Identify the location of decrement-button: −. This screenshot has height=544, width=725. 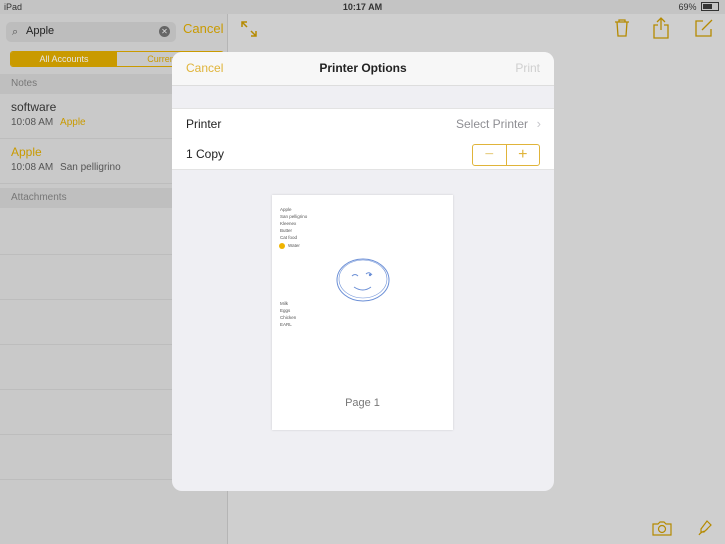
(490, 155).